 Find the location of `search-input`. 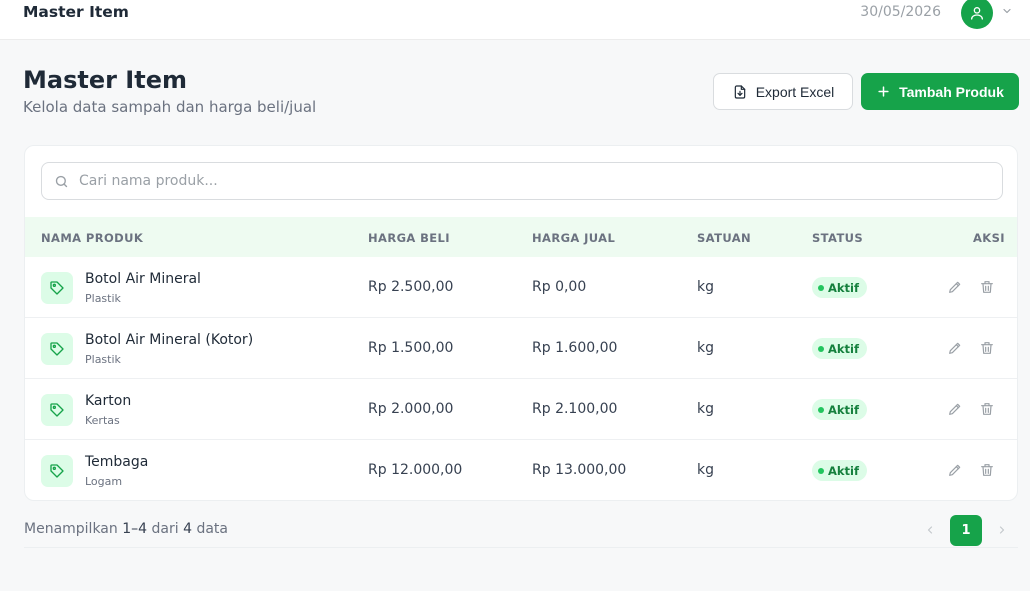

search-input is located at coordinates (519, 181).